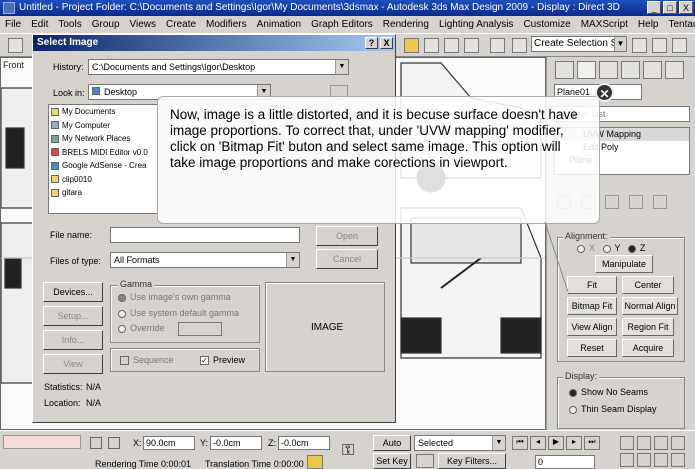 The width and height of the screenshot is (695, 469). I want to click on align-icon, so click(639, 45).